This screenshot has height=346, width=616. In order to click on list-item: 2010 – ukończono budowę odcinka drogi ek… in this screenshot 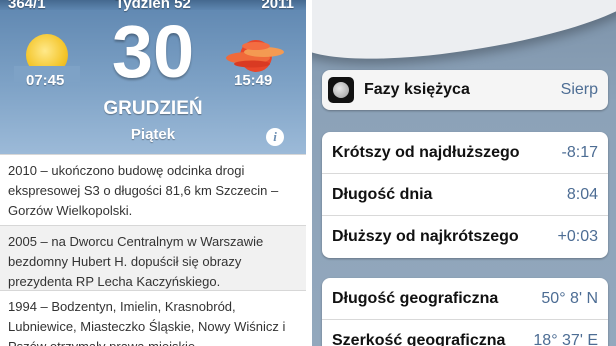, I will do `click(153, 189)`.